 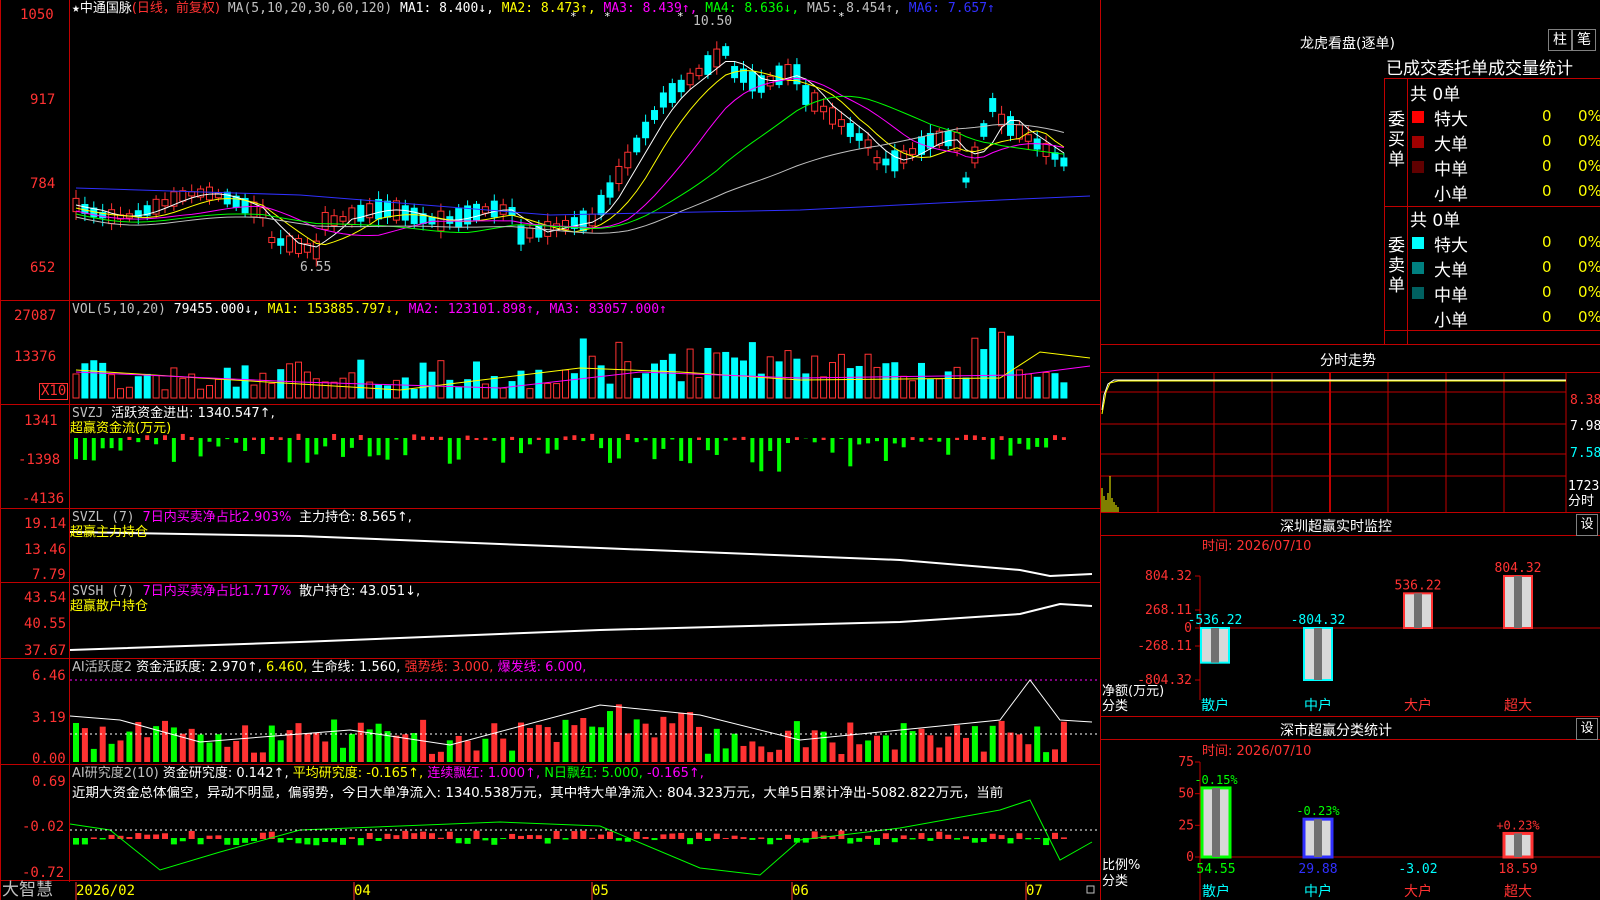 I want to click on sz-class-value-label: 29.88, so click(x=1317, y=869).